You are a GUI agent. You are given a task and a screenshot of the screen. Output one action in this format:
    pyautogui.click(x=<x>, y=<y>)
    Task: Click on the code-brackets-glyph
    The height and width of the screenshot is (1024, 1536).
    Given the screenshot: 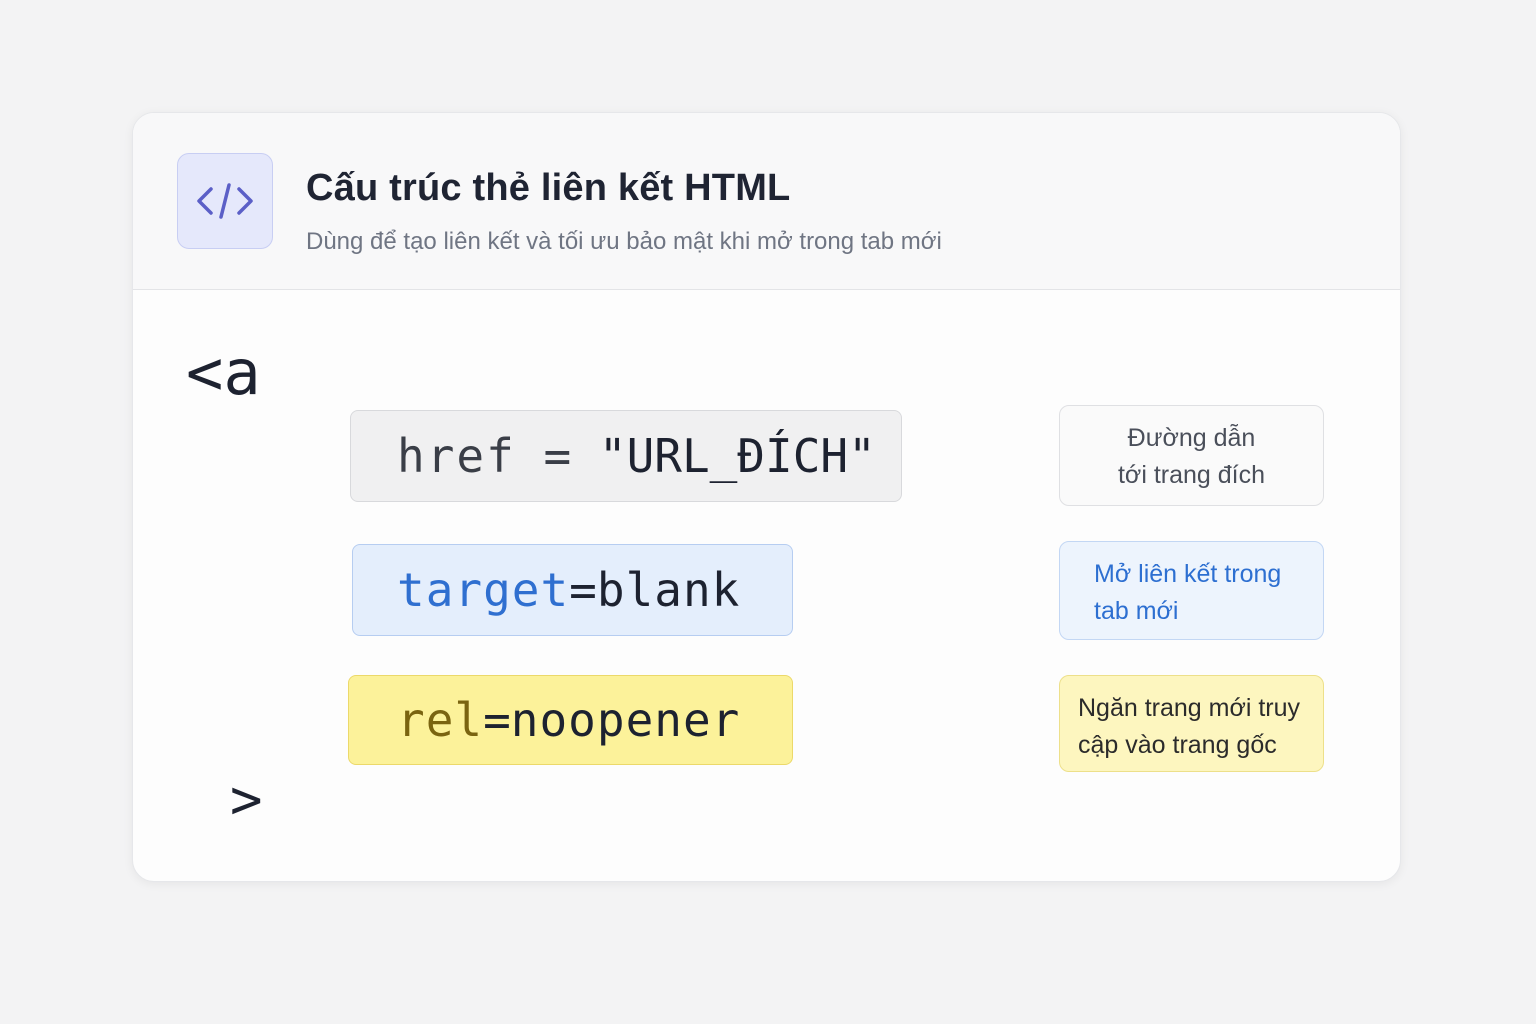 What is the action you would take?
    pyautogui.click(x=225, y=201)
    